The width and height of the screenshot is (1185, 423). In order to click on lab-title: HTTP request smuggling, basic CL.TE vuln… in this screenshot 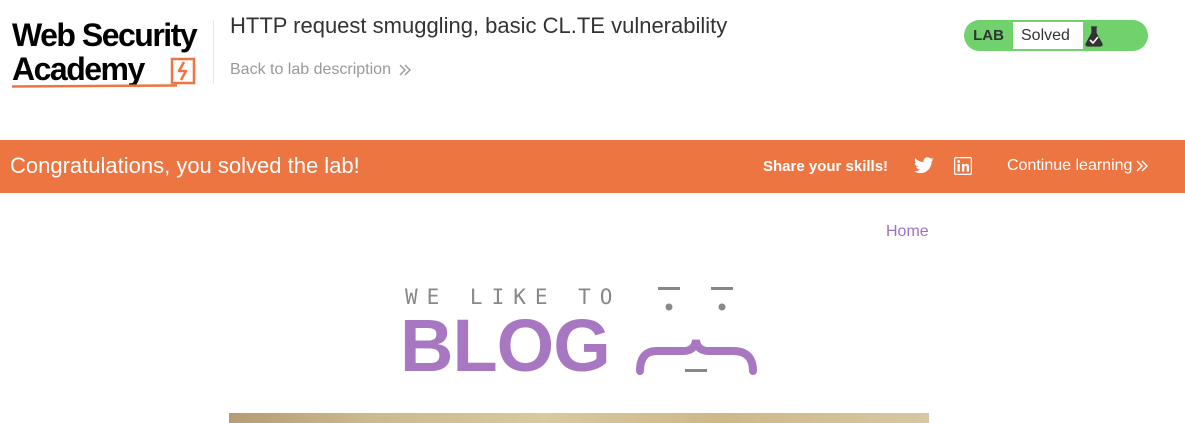, I will do `click(479, 25)`.